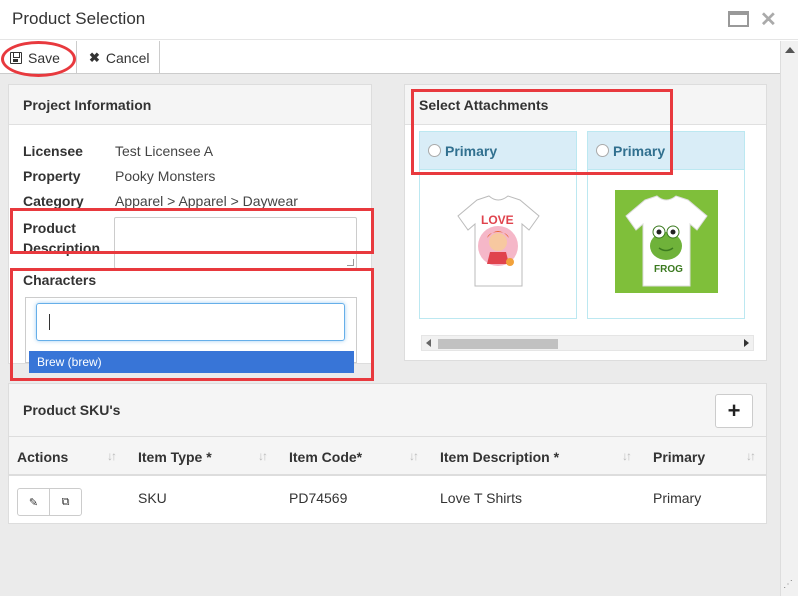 The height and width of the screenshot is (596, 798). Describe the element at coordinates (790, 50) in the screenshot. I see `scroll-up-arrow-icon` at that location.